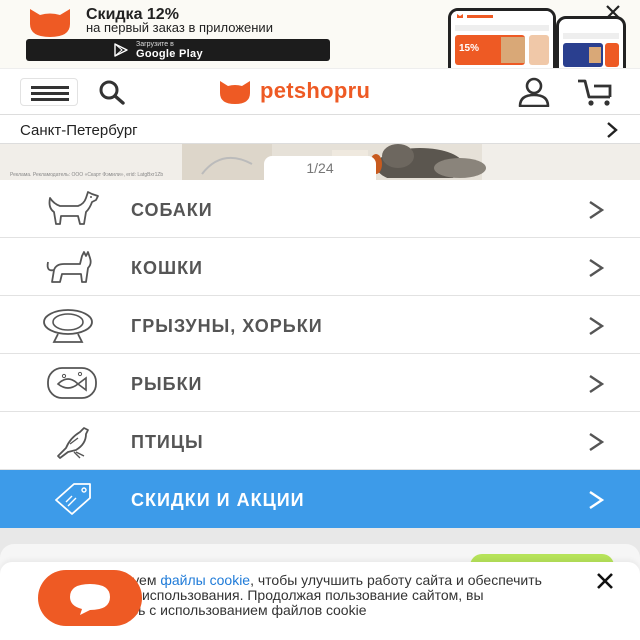  I want to click on slider-pager: 1/24, so click(320, 168).